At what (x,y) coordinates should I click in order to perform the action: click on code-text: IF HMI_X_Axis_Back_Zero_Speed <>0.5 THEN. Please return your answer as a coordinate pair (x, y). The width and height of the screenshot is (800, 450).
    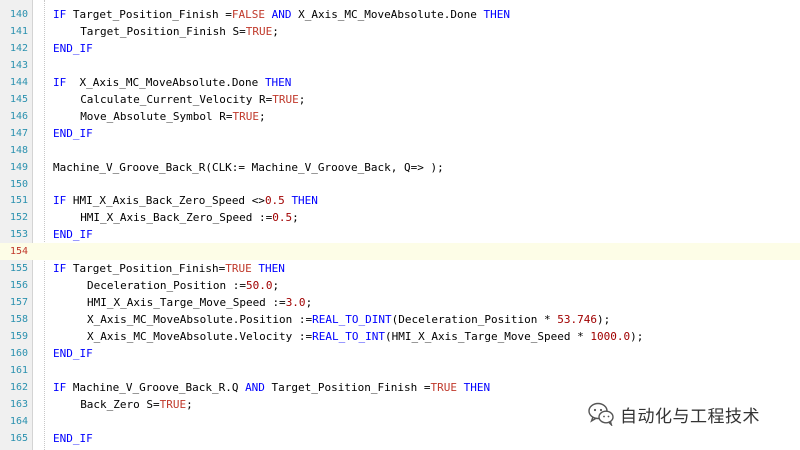
    Looking at the image, I should click on (185, 200).